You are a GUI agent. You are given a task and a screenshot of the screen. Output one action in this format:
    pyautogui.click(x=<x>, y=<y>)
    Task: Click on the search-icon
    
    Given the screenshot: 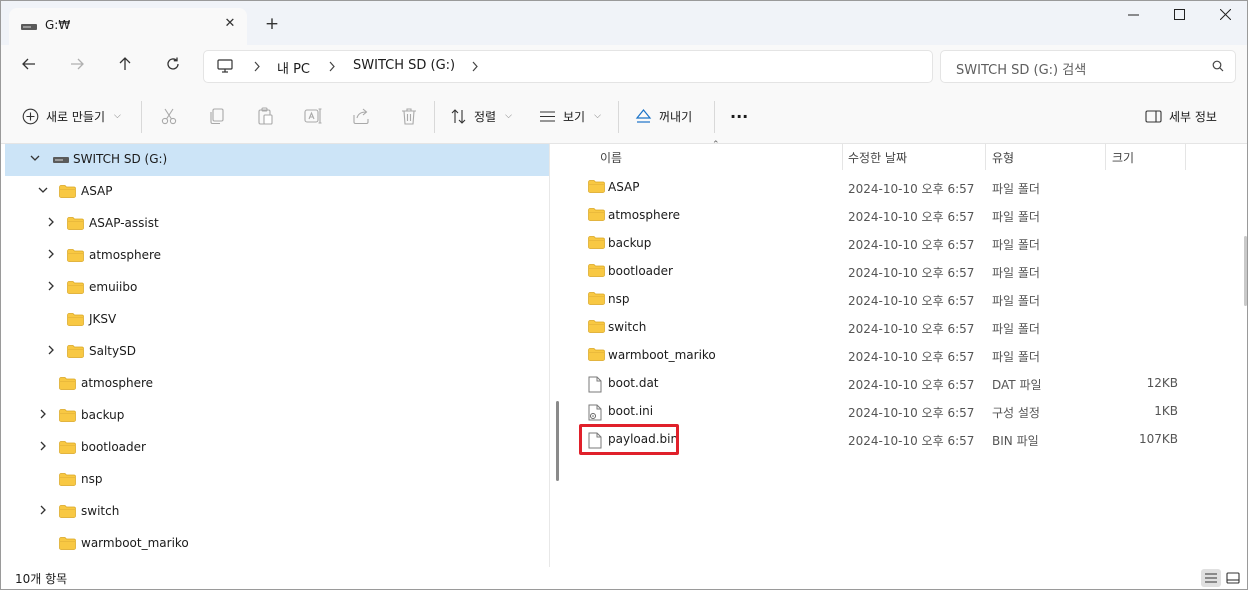 What is the action you would take?
    pyautogui.click(x=1218, y=66)
    